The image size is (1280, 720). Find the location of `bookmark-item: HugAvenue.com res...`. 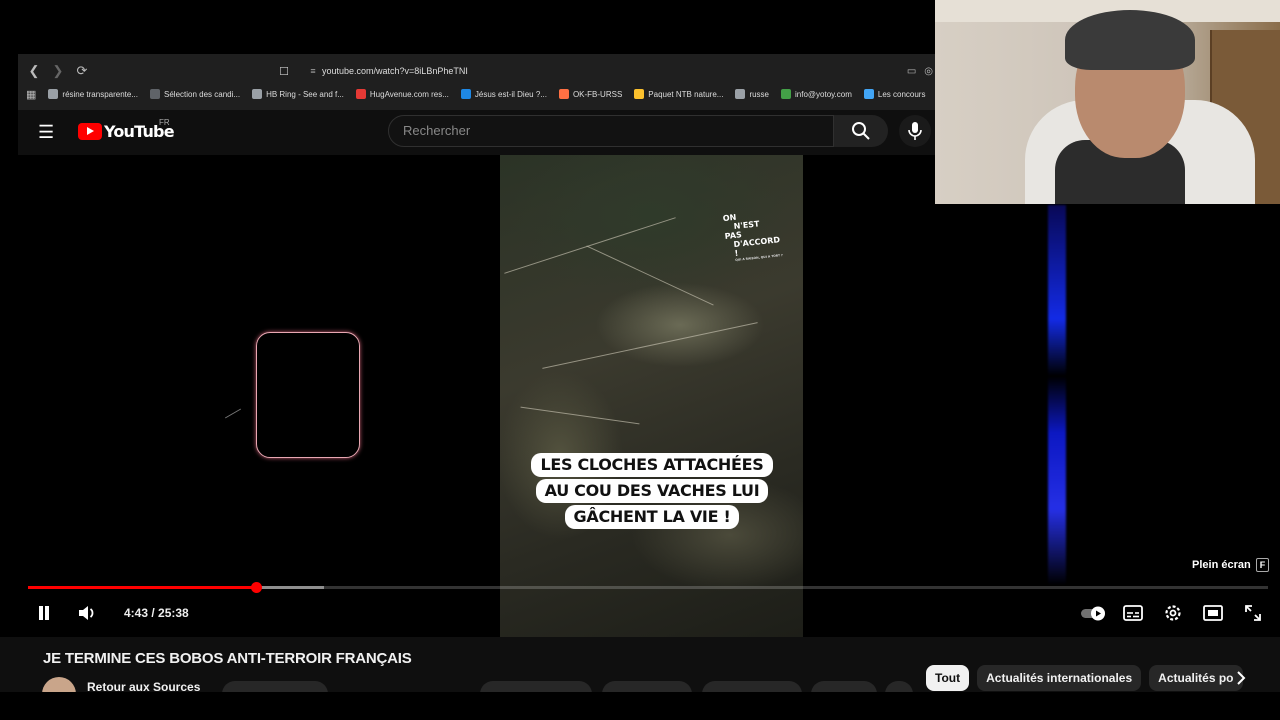

bookmark-item: HugAvenue.com res... is located at coordinates (402, 94).